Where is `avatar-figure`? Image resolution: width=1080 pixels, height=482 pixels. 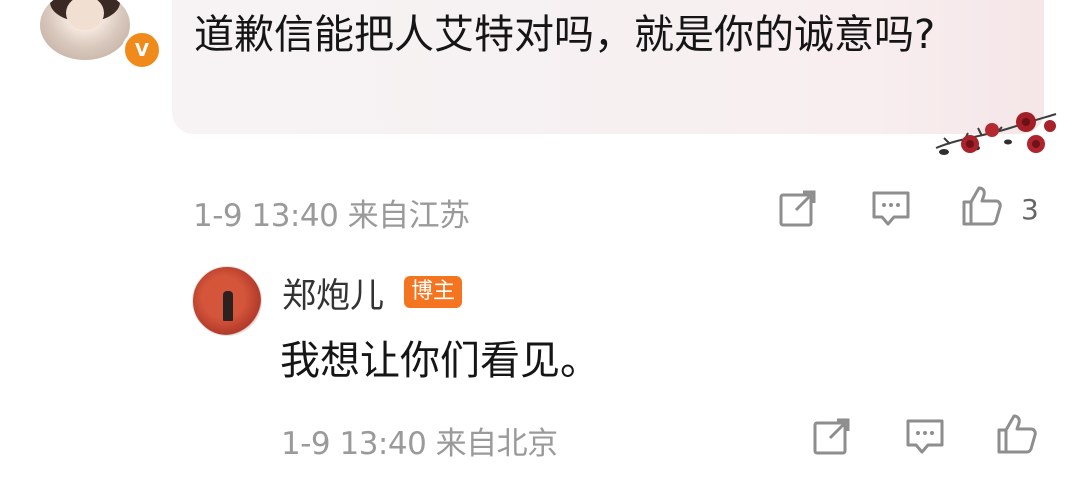
avatar-figure is located at coordinates (228, 306).